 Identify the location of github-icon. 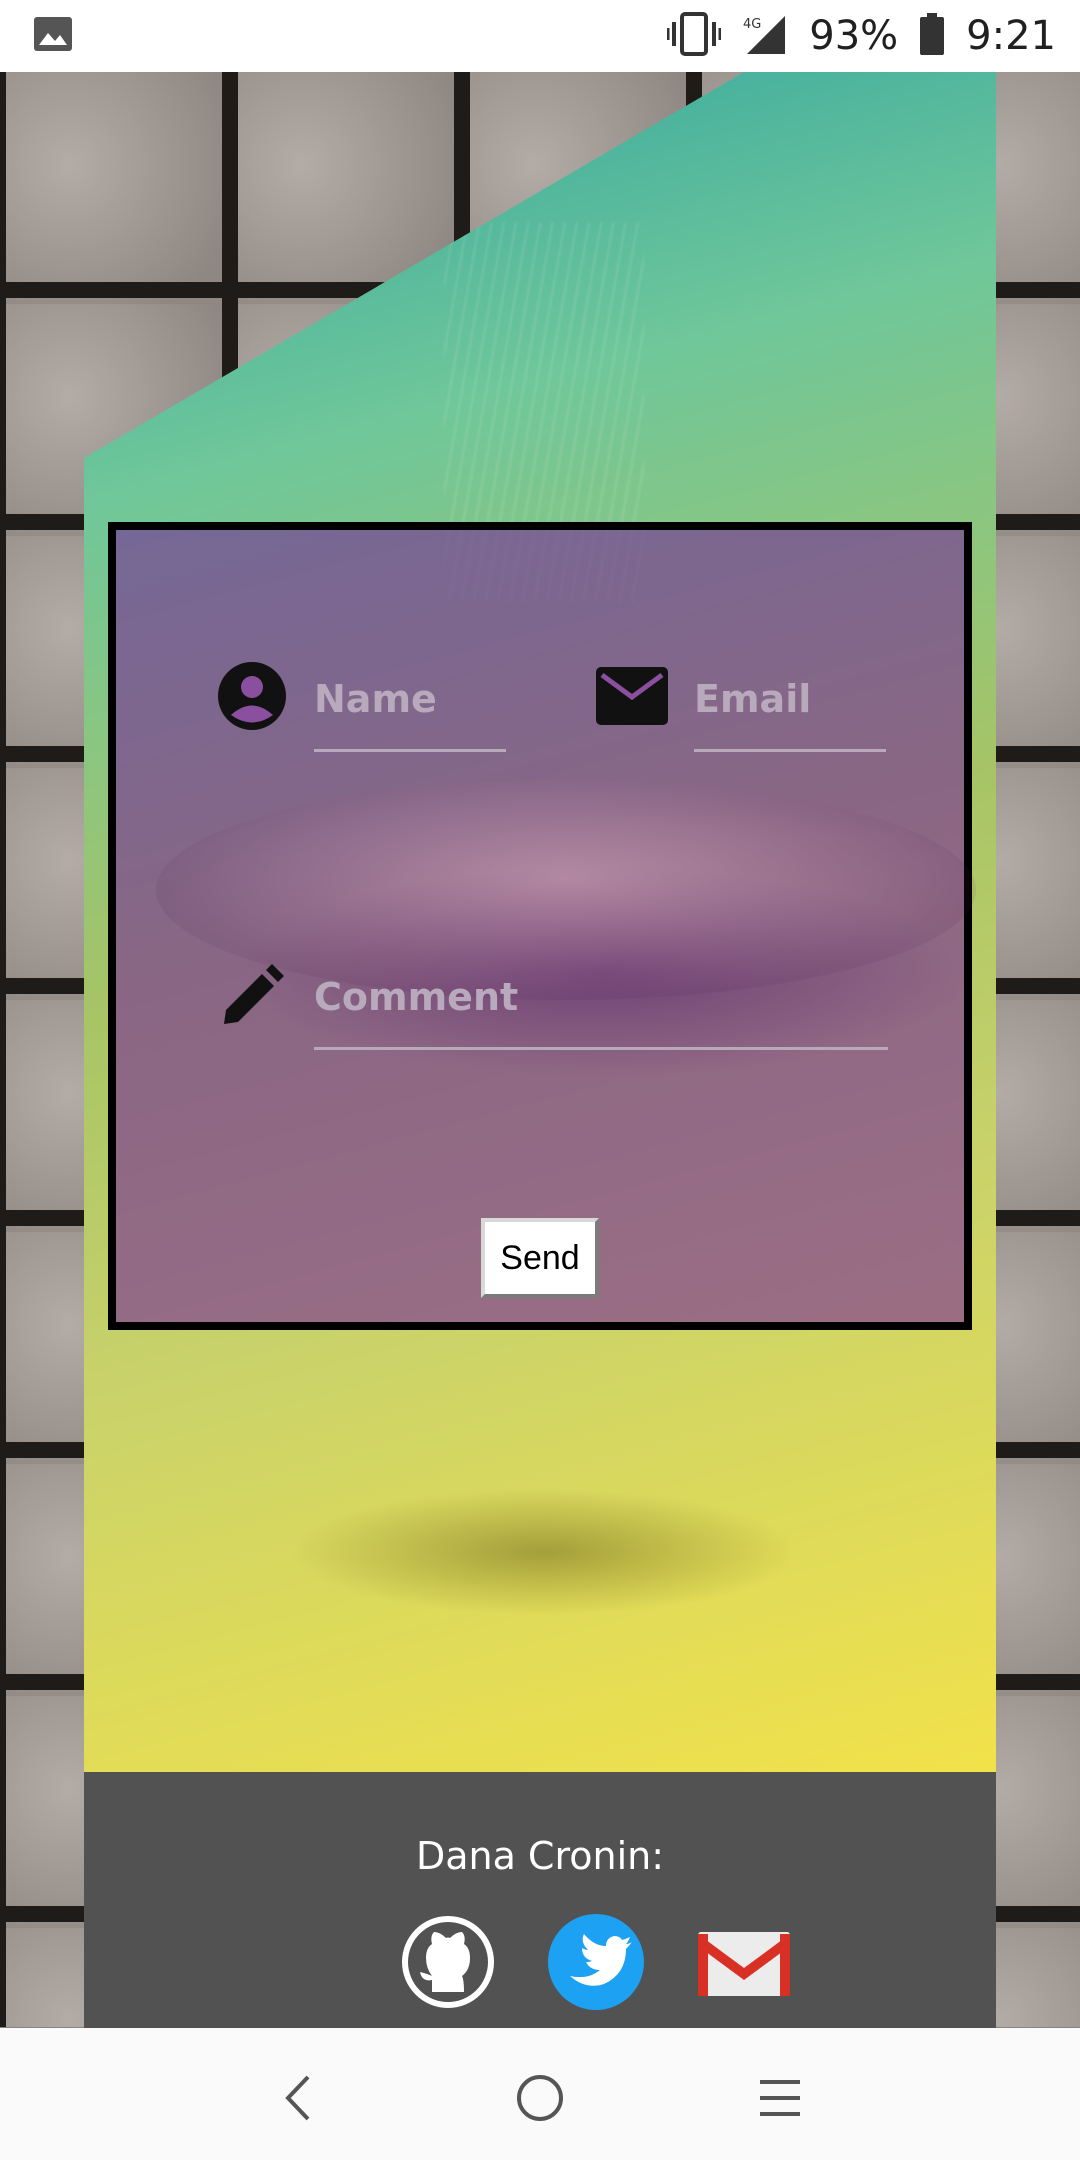
(448, 1964).